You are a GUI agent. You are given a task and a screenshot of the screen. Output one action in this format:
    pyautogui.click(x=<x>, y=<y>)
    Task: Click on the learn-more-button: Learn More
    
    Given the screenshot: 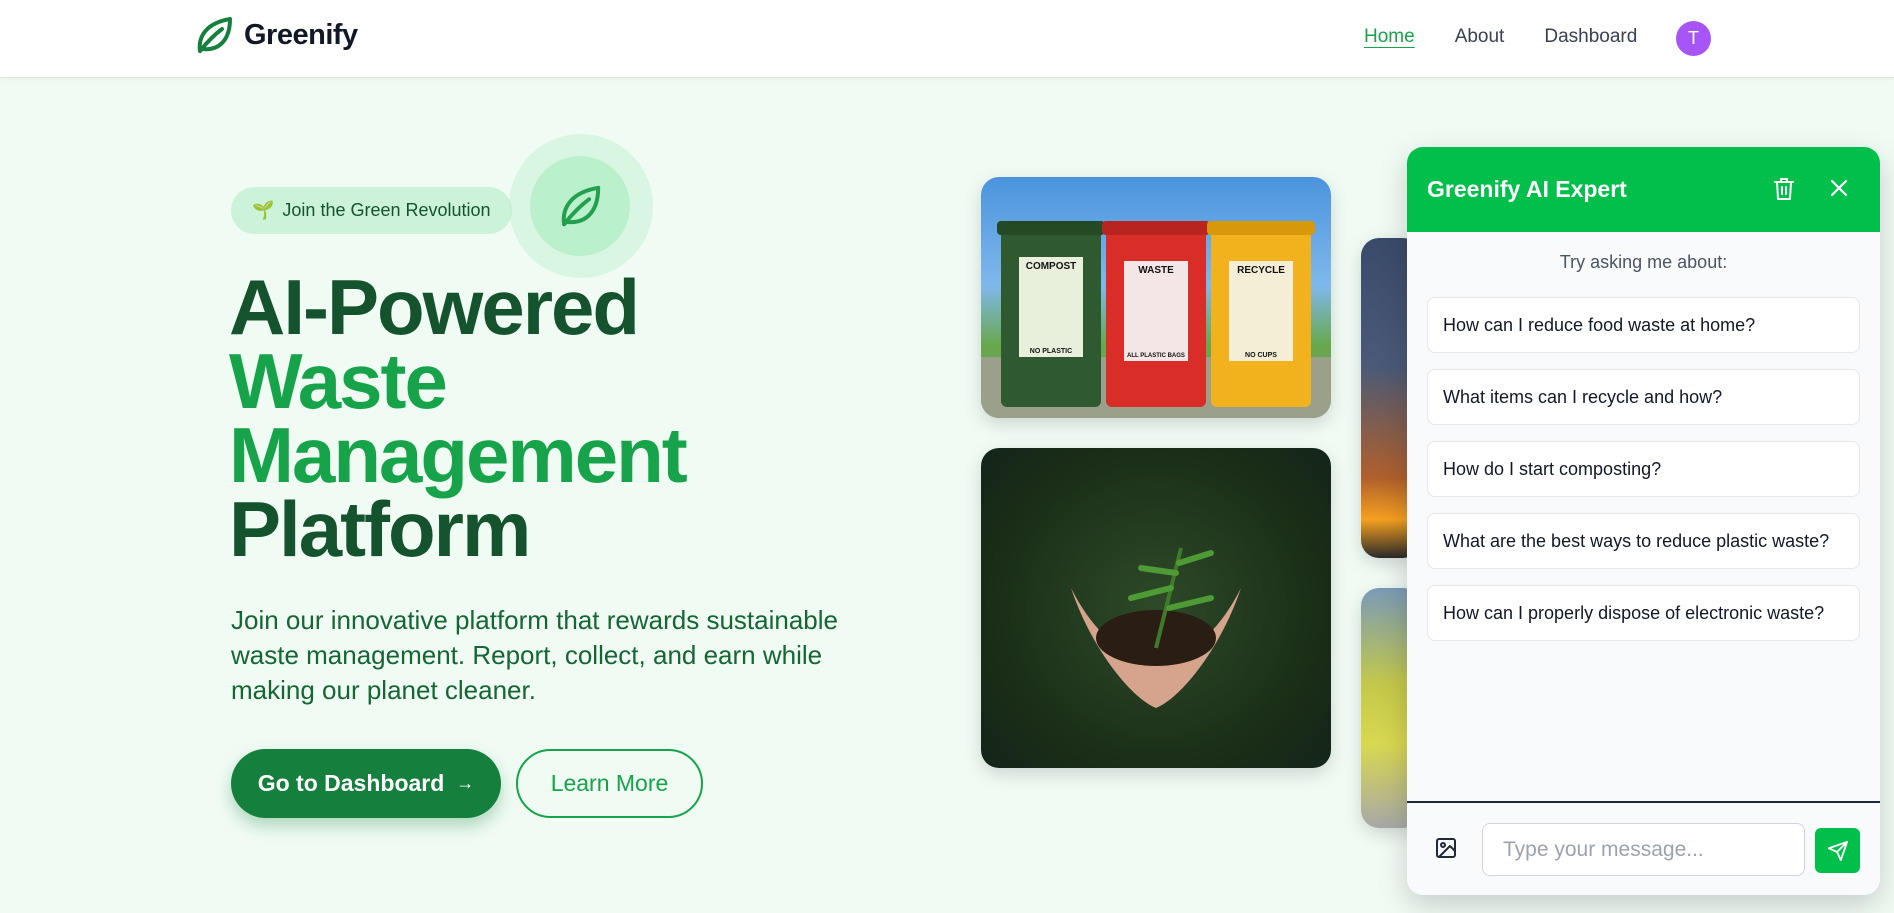 What is the action you would take?
    pyautogui.click(x=609, y=783)
    